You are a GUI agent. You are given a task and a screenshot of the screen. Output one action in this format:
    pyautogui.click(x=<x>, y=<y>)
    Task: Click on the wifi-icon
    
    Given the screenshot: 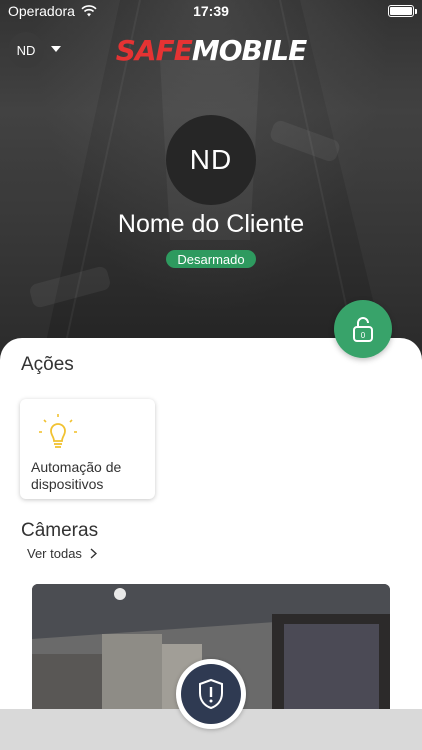 What is the action you would take?
    pyautogui.click(x=89, y=11)
    